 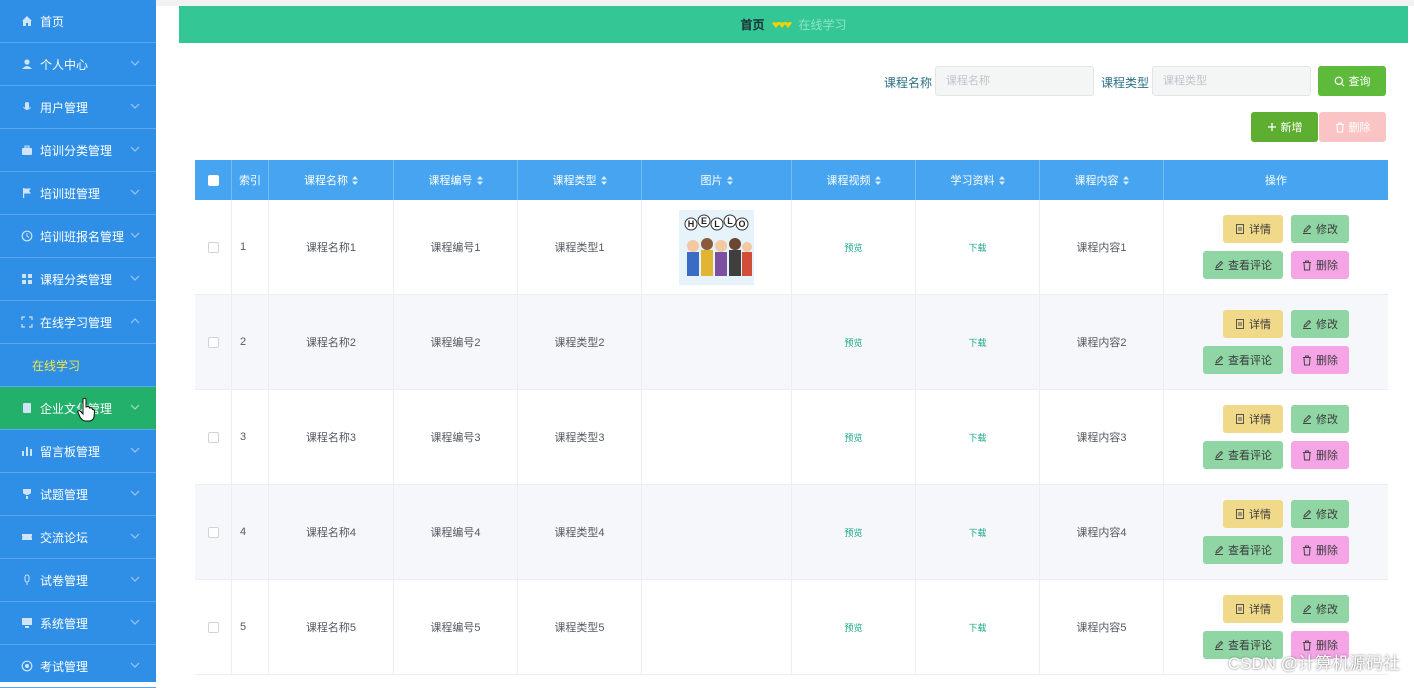 I want to click on sidebar-item-registration: 培训班报名管理, so click(x=78, y=236).